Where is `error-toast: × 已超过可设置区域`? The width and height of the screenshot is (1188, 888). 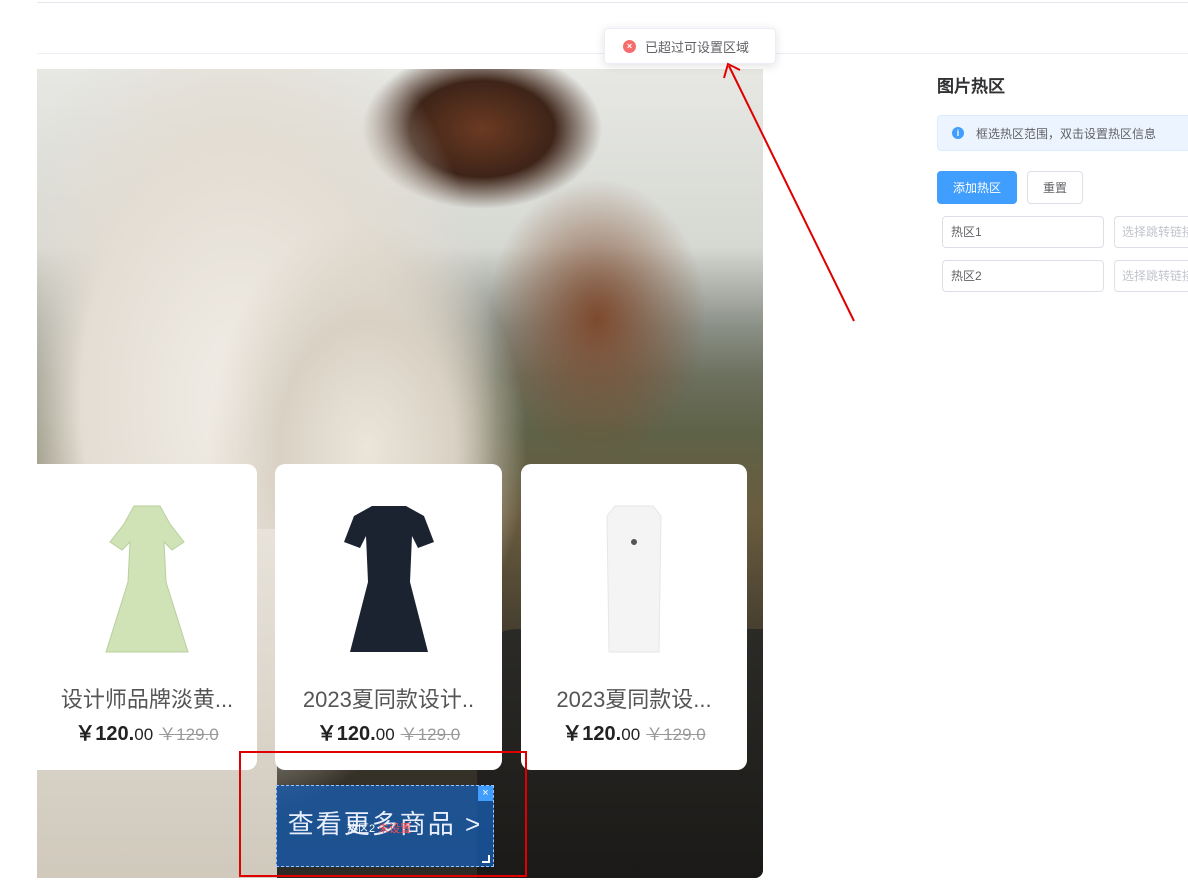
error-toast: × 已超过可设置区域 is located at coordinates (690, 46).